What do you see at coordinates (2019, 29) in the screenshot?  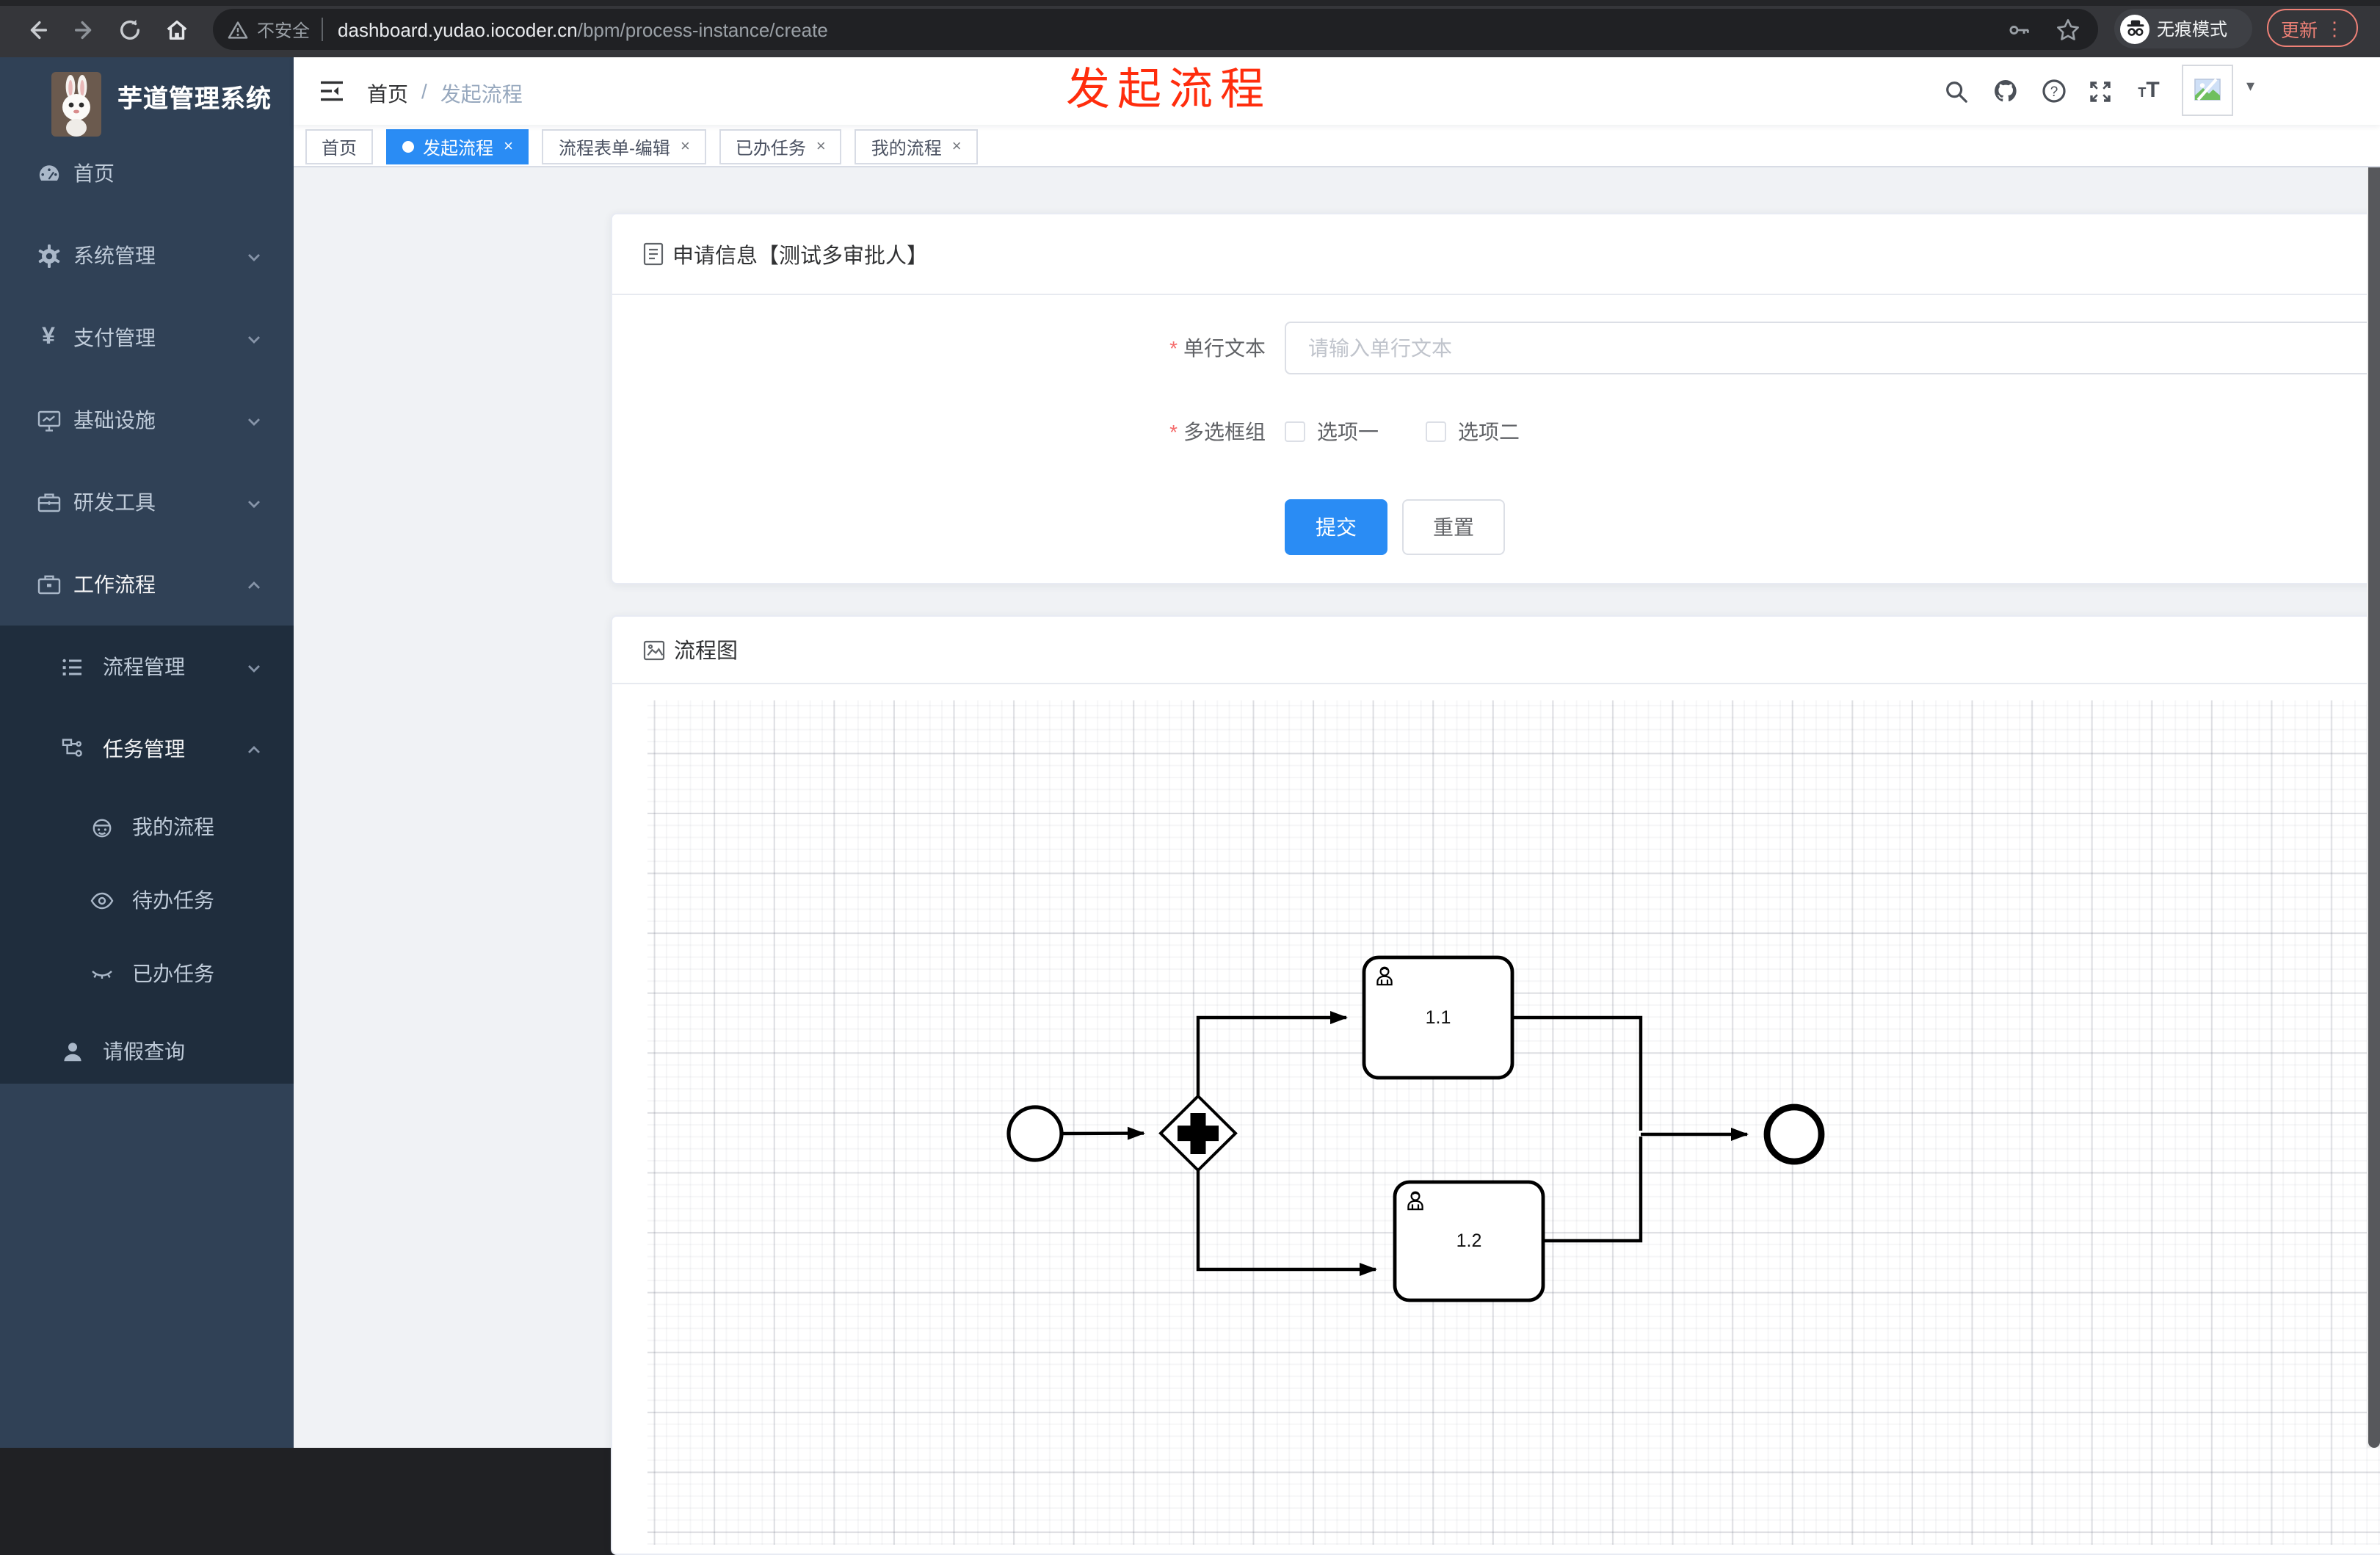 I see `key-icon` at bounding box center [2019, 29].